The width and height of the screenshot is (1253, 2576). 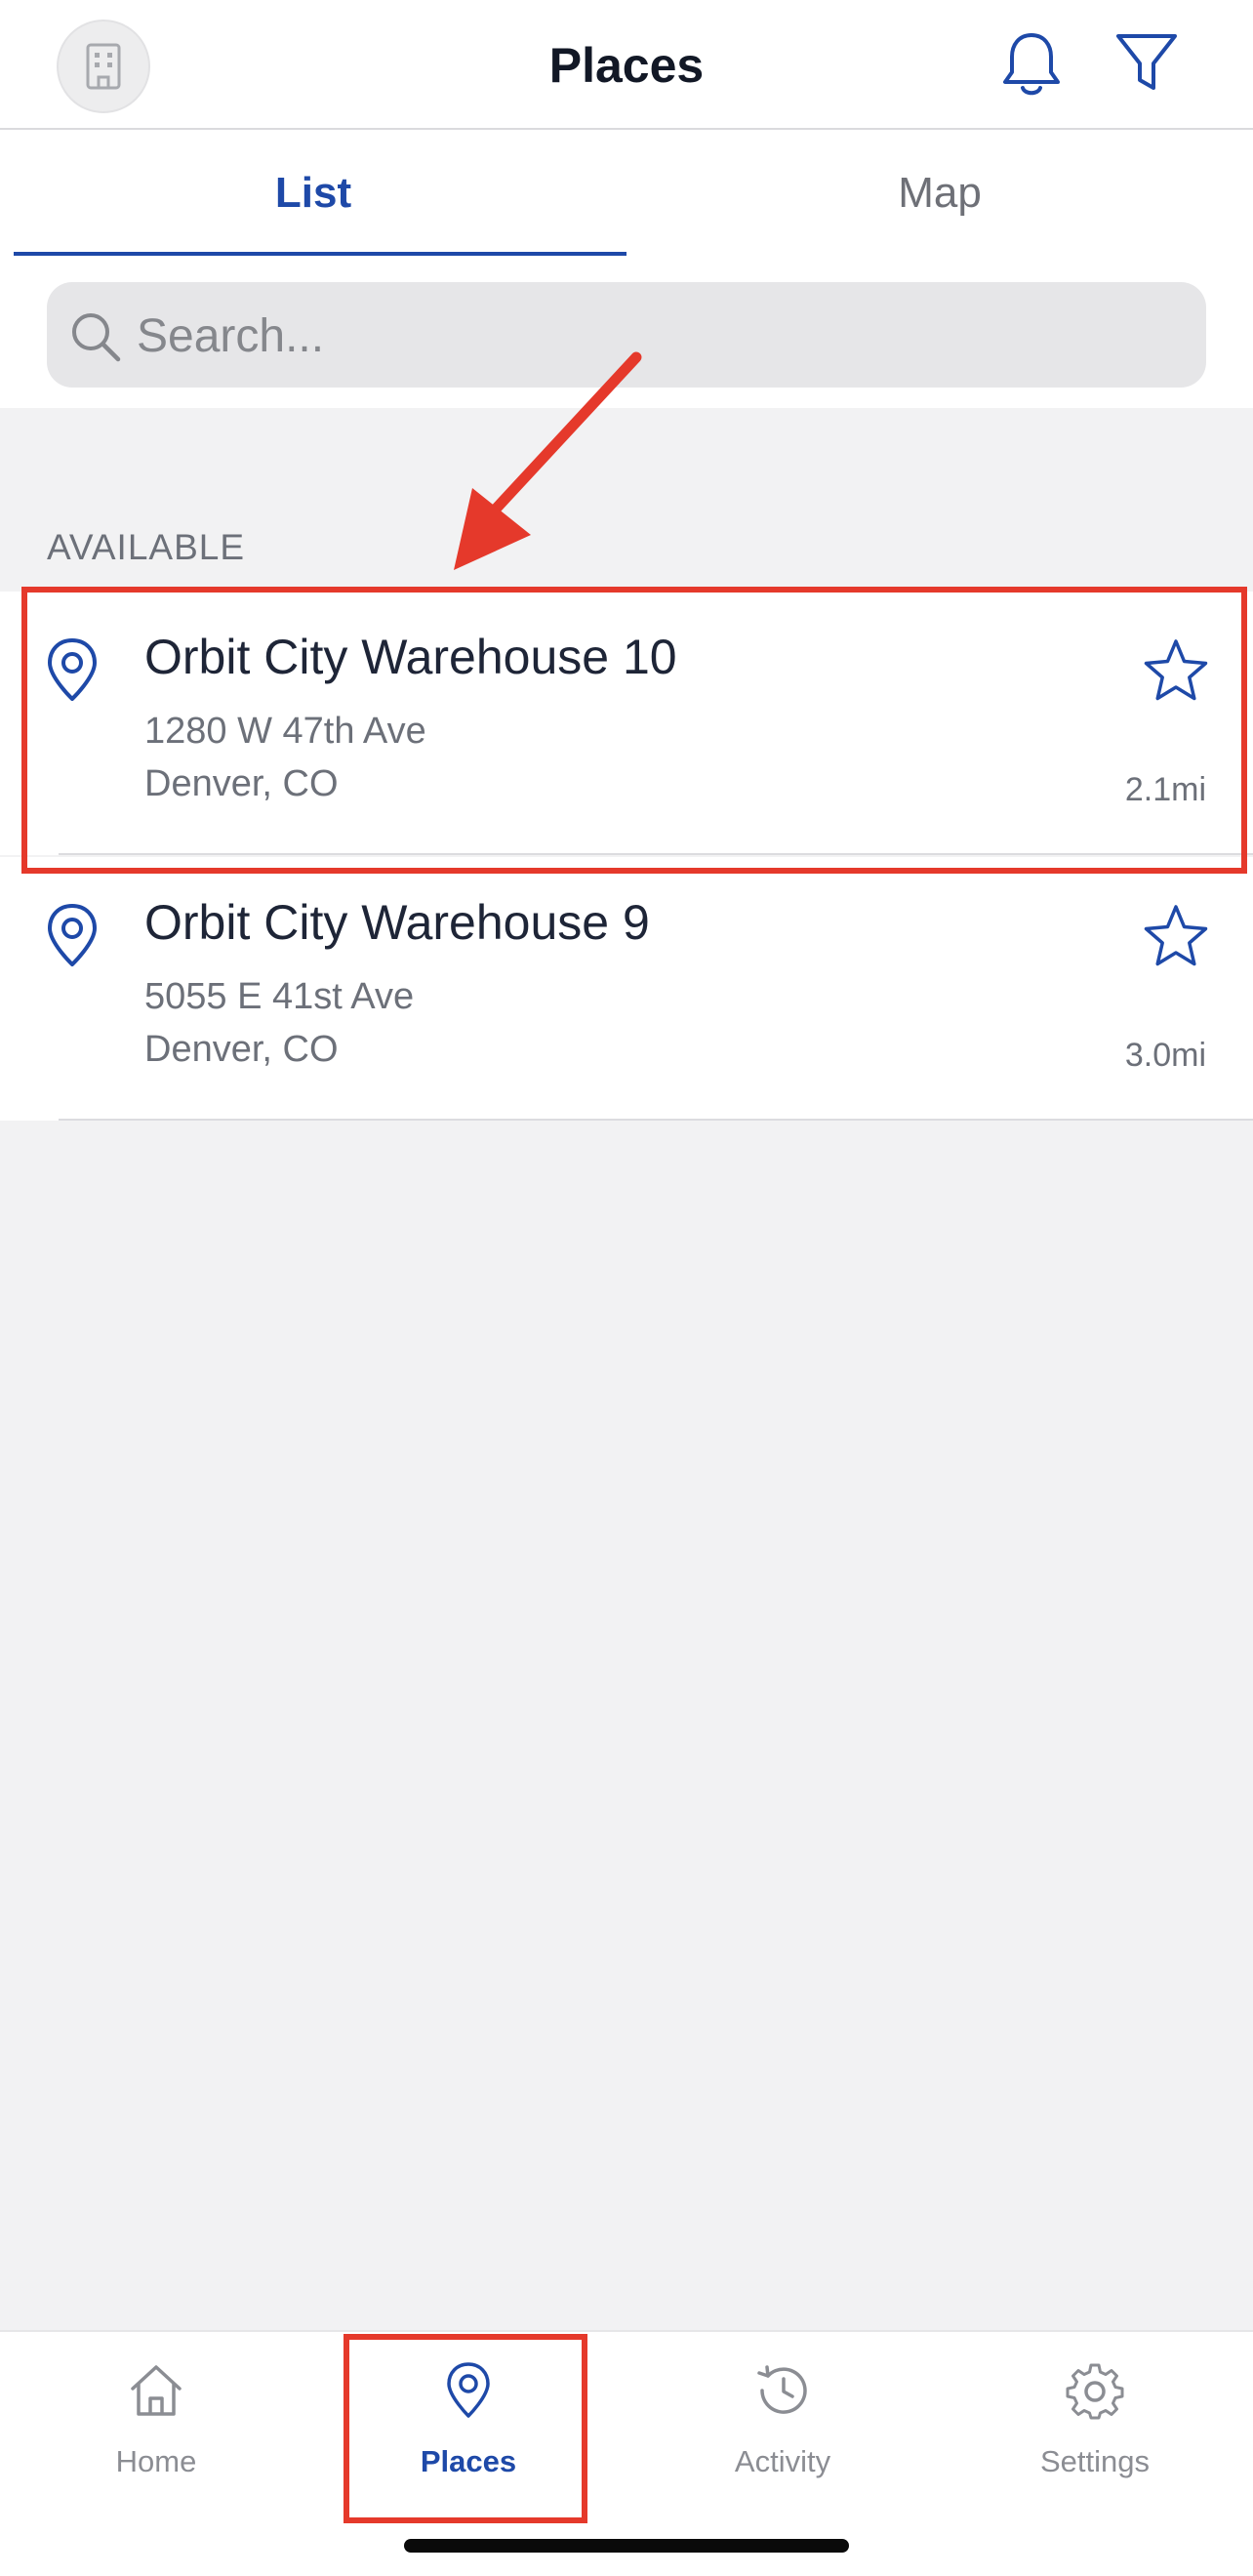 I want to click on building-icon, so click(x=103, y=66).